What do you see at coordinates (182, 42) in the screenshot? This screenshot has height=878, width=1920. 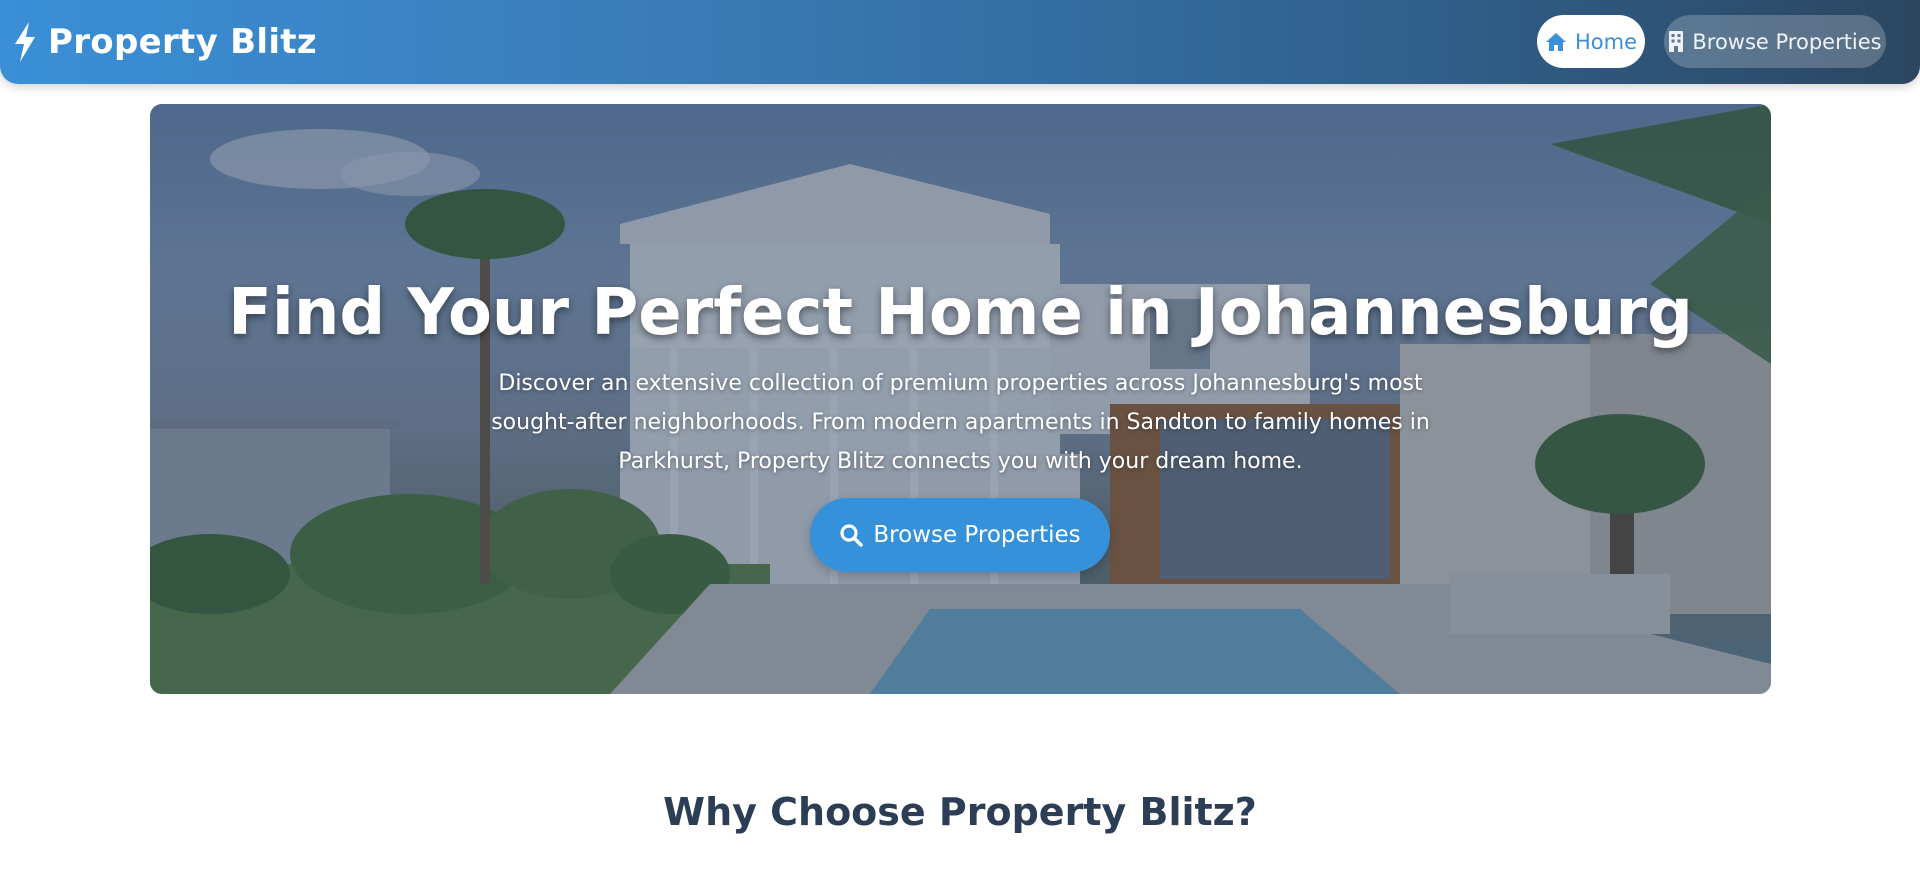 I see `brand-name: Property Blitz` at bounding box center [182, 42].